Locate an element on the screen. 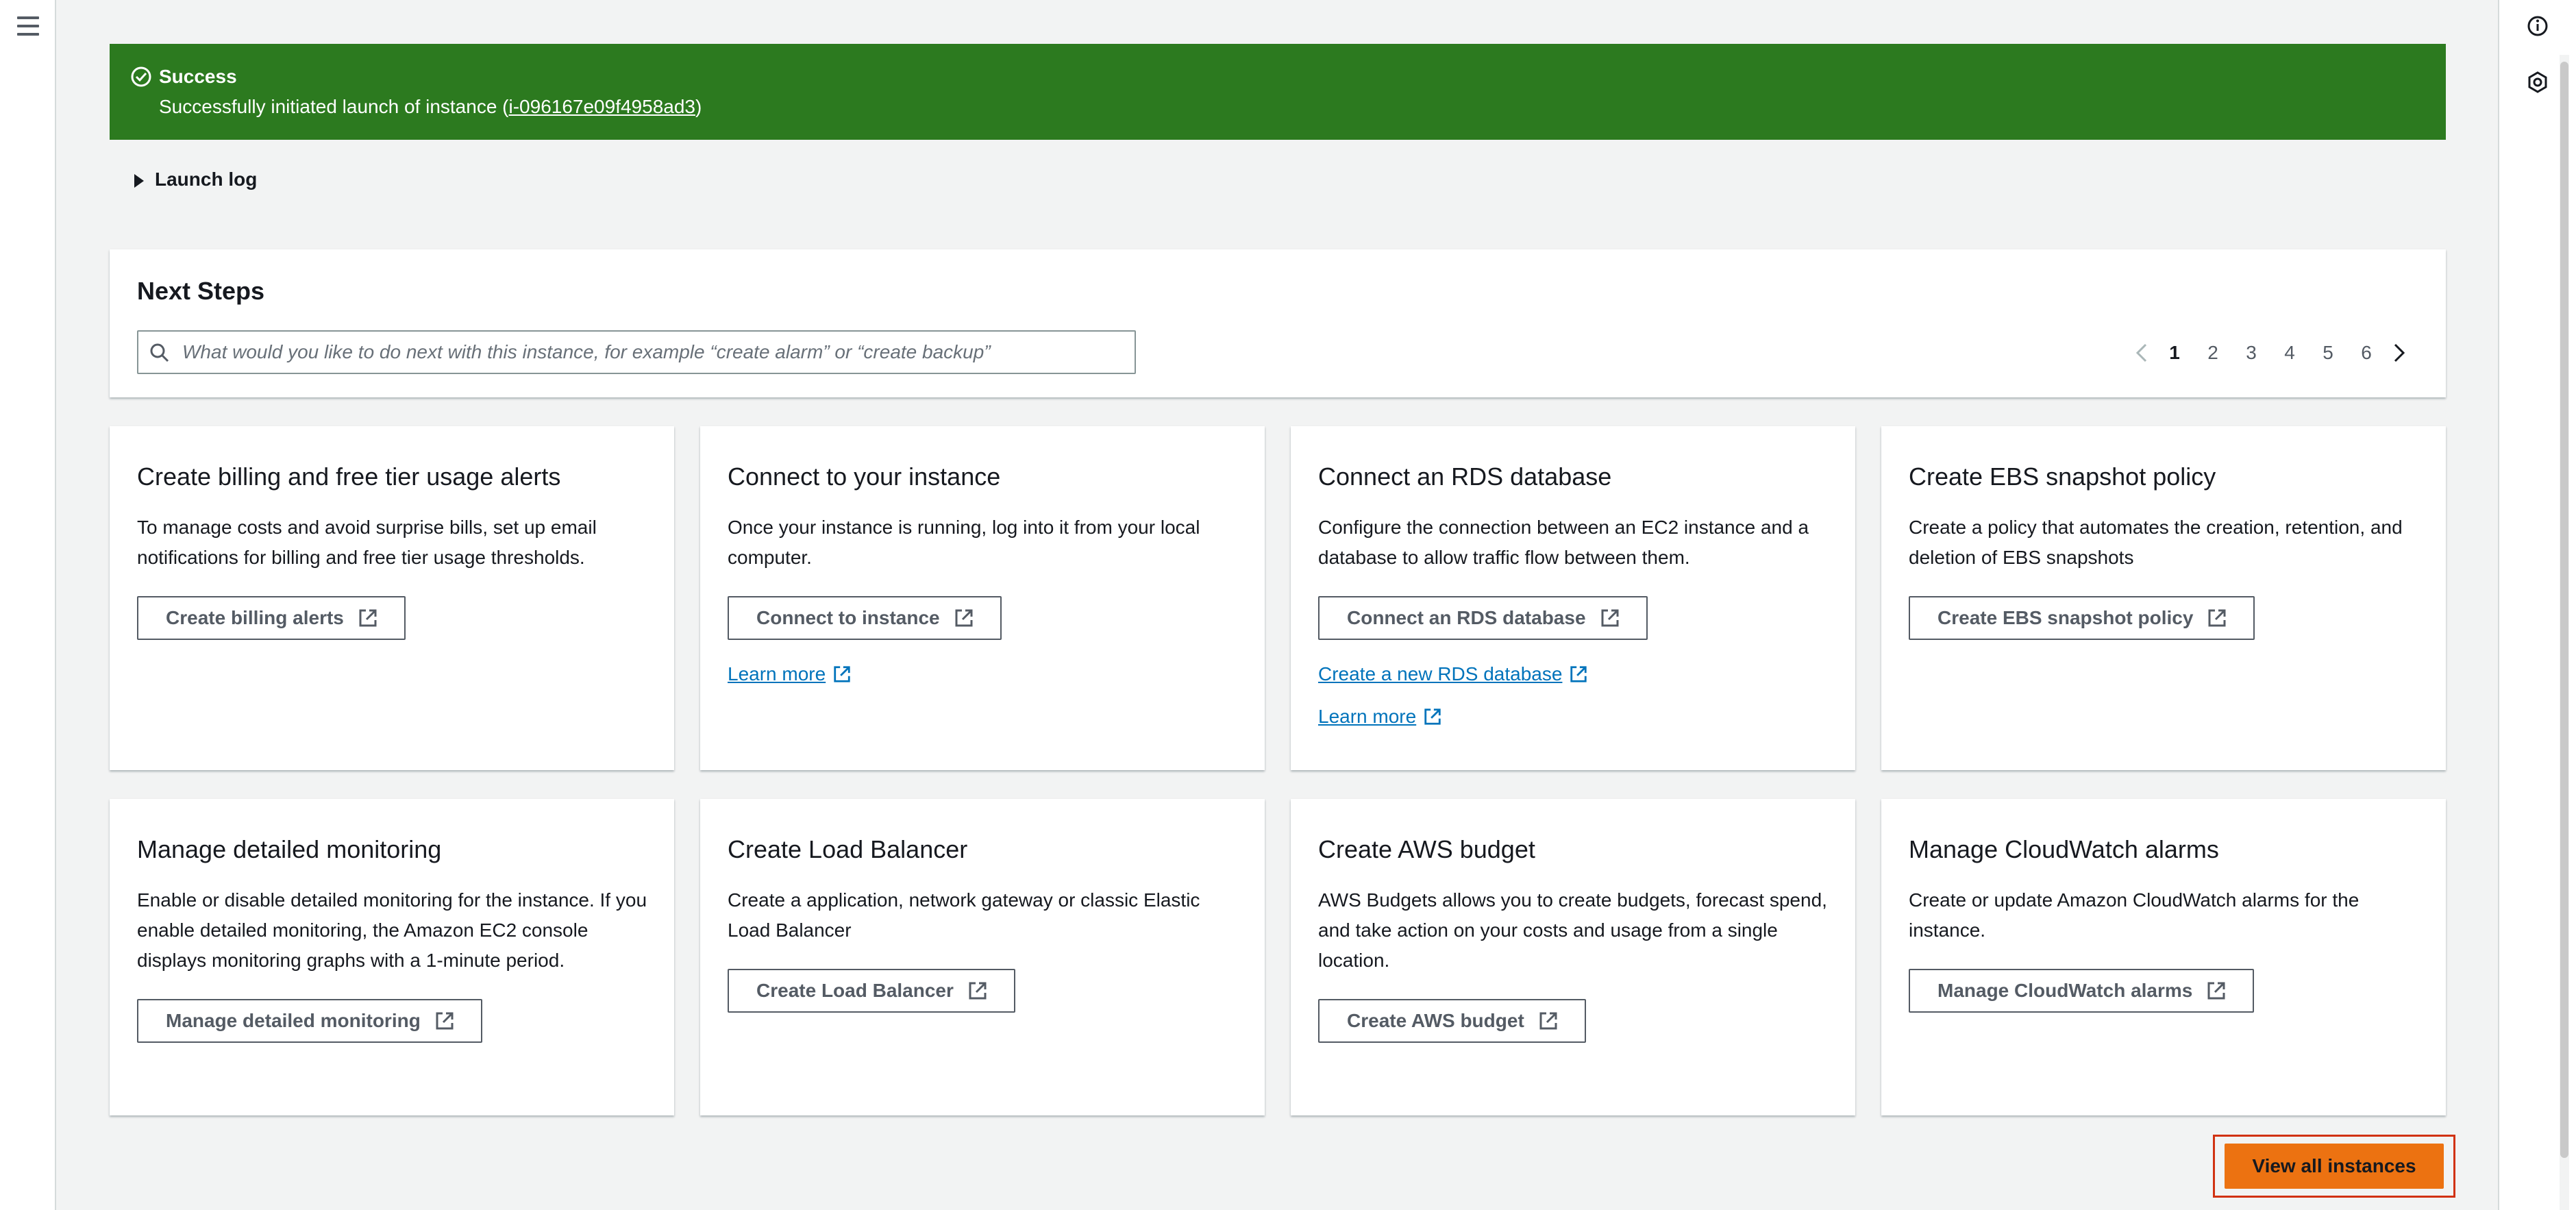 Image resolution: width=2576 pixels, height=1210 pixels. info-icon is located at coordinates (2538, 26).